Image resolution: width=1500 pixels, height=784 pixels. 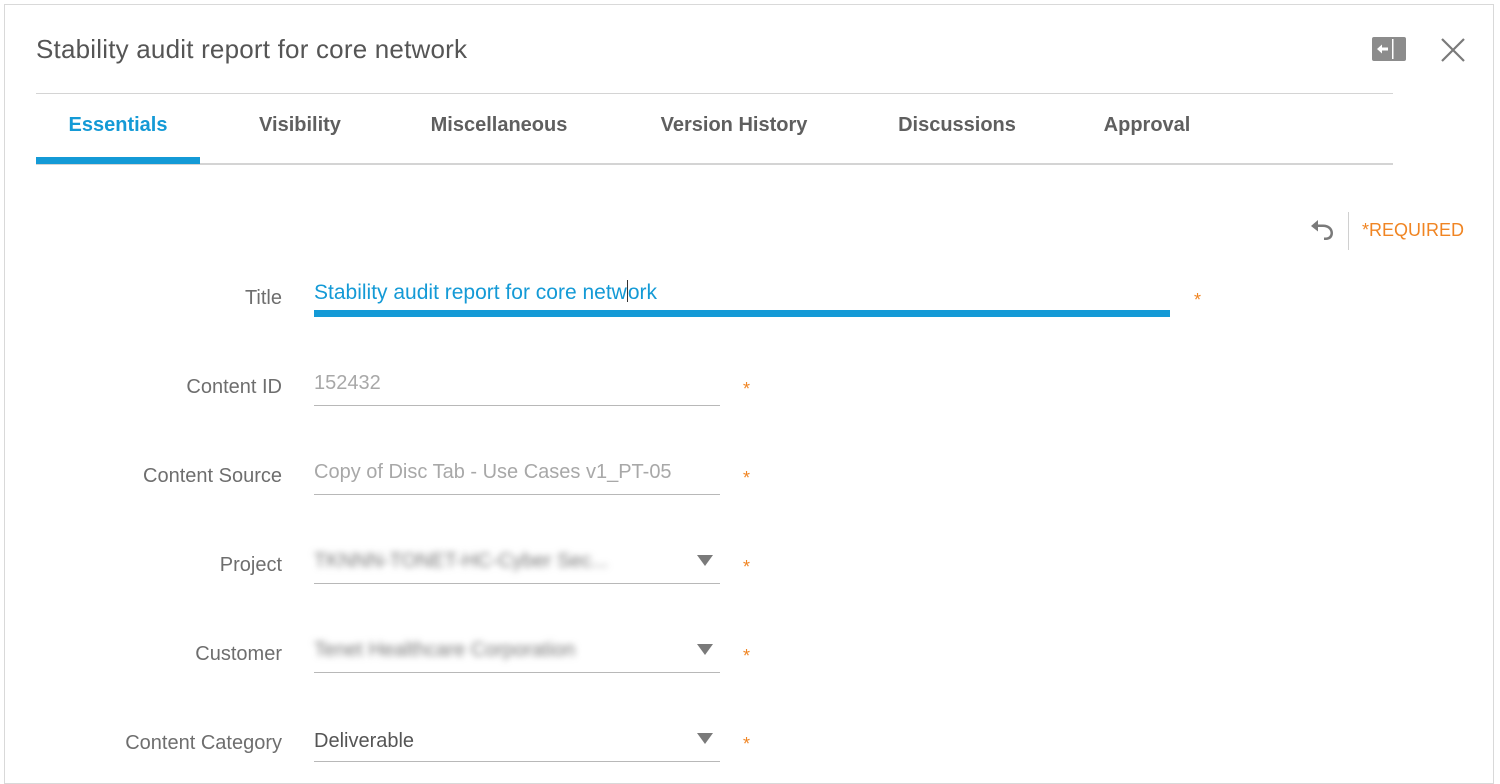 I want to click on panel-title: Stability audit report for core network, so click(x=252, y=49).